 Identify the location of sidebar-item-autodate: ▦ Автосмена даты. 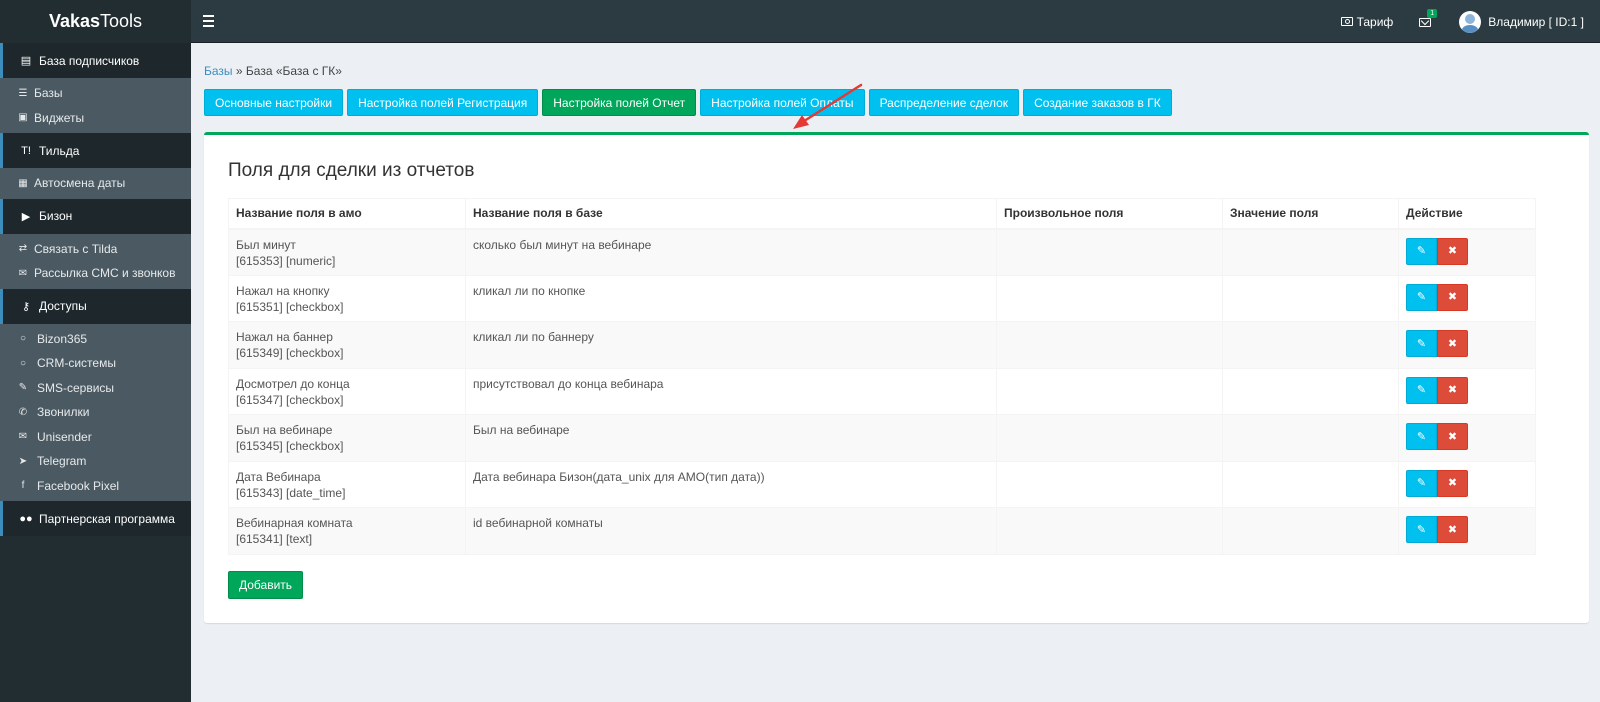
(95, 183).